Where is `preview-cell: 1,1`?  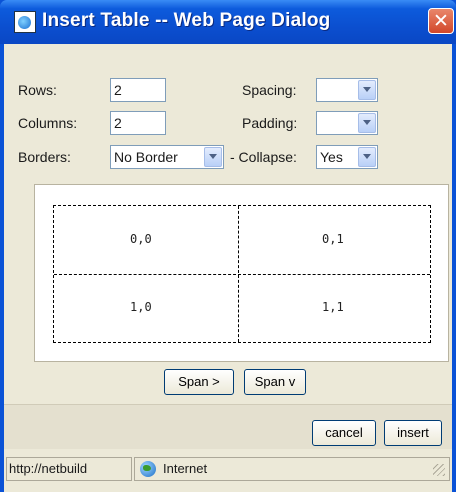
preview-cell: 1,1 is located at coordinates (333, 307).